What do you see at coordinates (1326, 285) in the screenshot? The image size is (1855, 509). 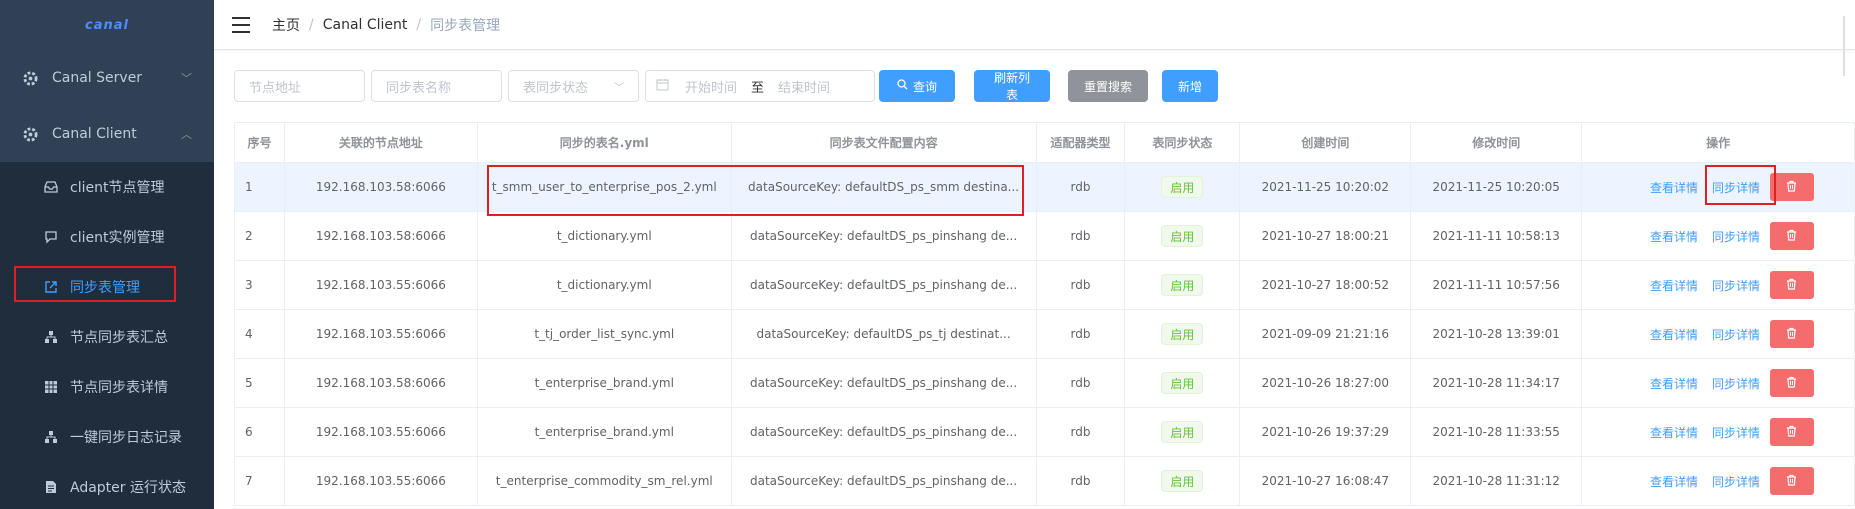 I see `cell-created-time: 2021-10-27 18:00:52` at bounding box center [1326, 285].